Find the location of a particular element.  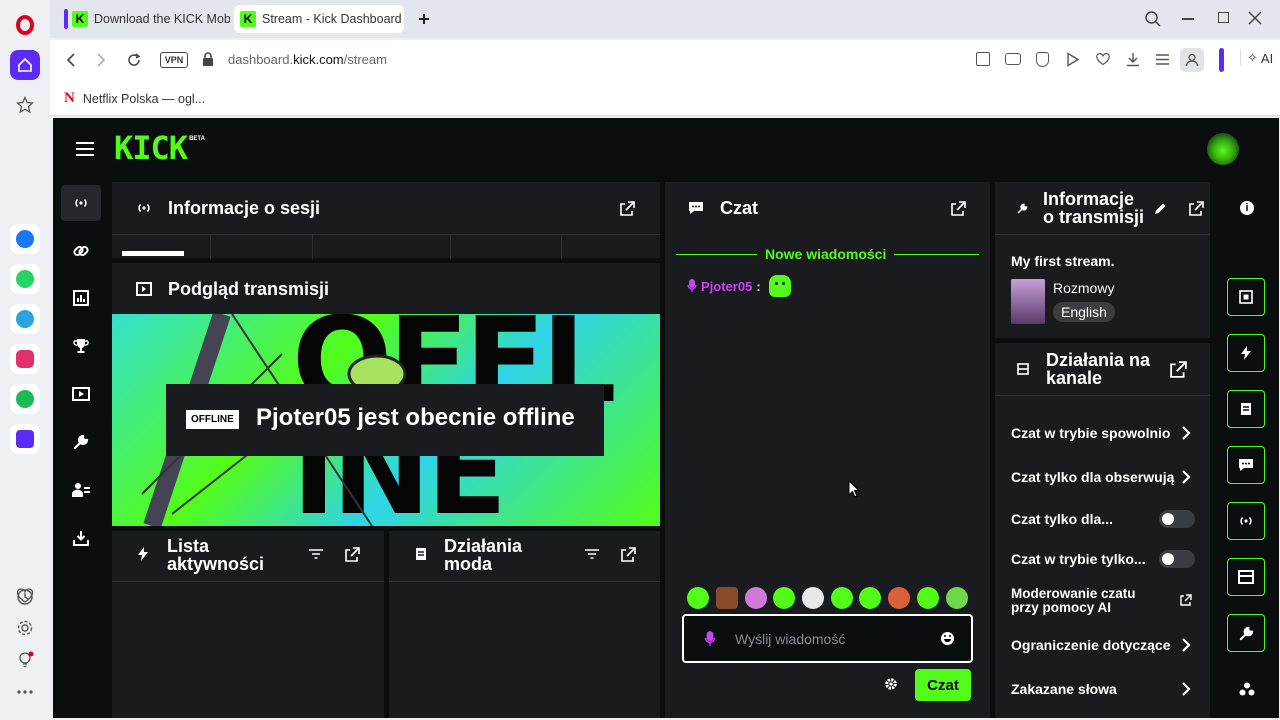

quick-action-document-icon is located at coordinates (1246, 409).